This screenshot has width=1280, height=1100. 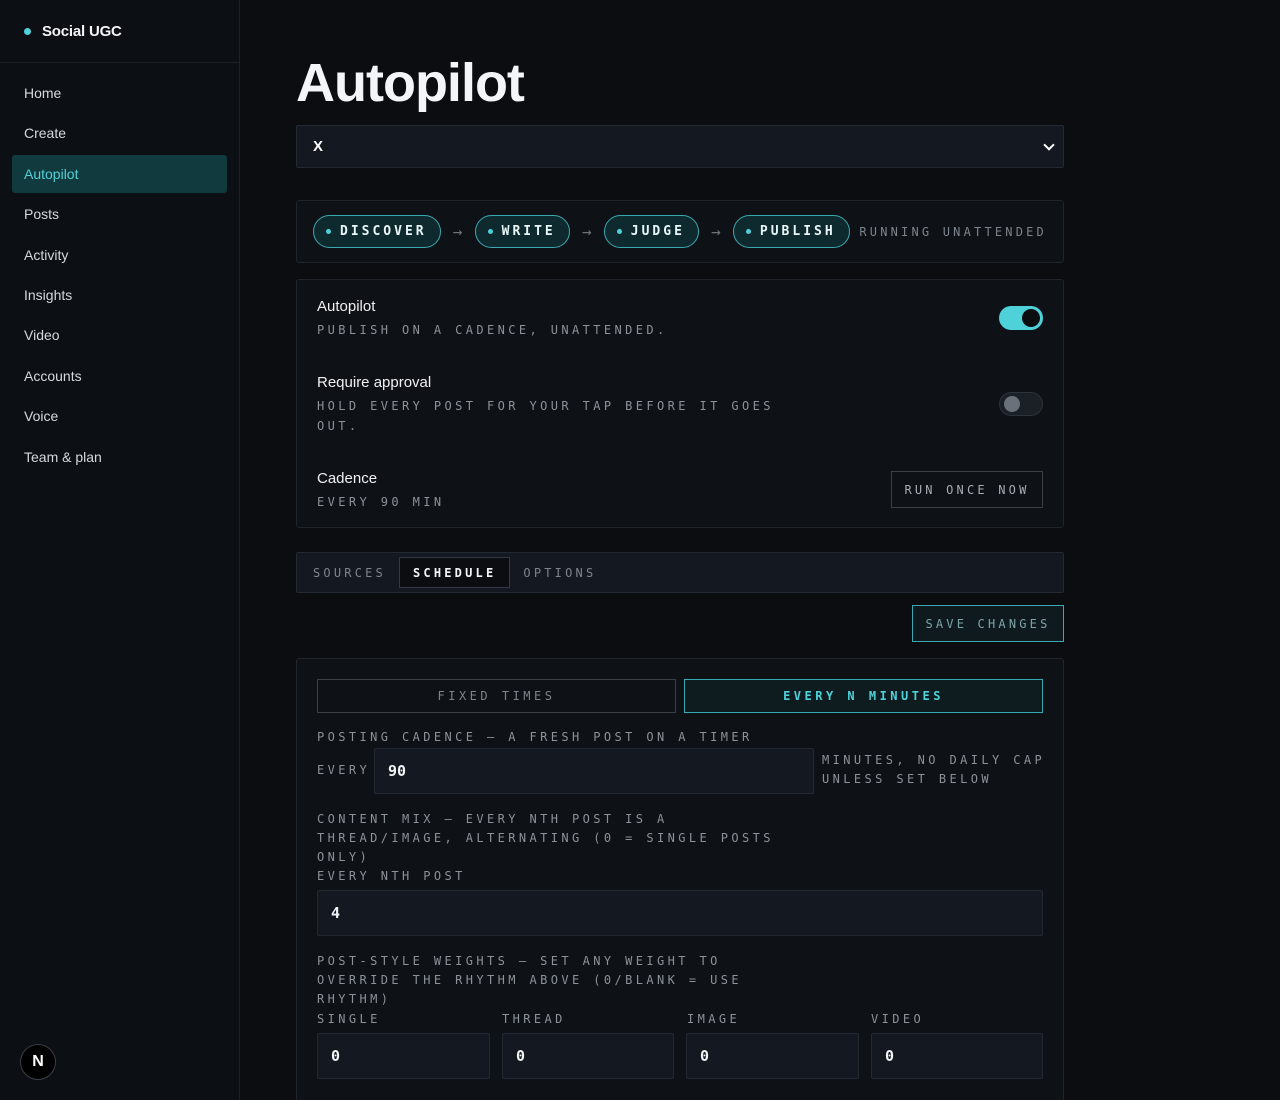 What do you see at coordinates (119, 295) in the screenshot?
I see `sidebar-item-insights: Insights` at bounding box center [119, 295].